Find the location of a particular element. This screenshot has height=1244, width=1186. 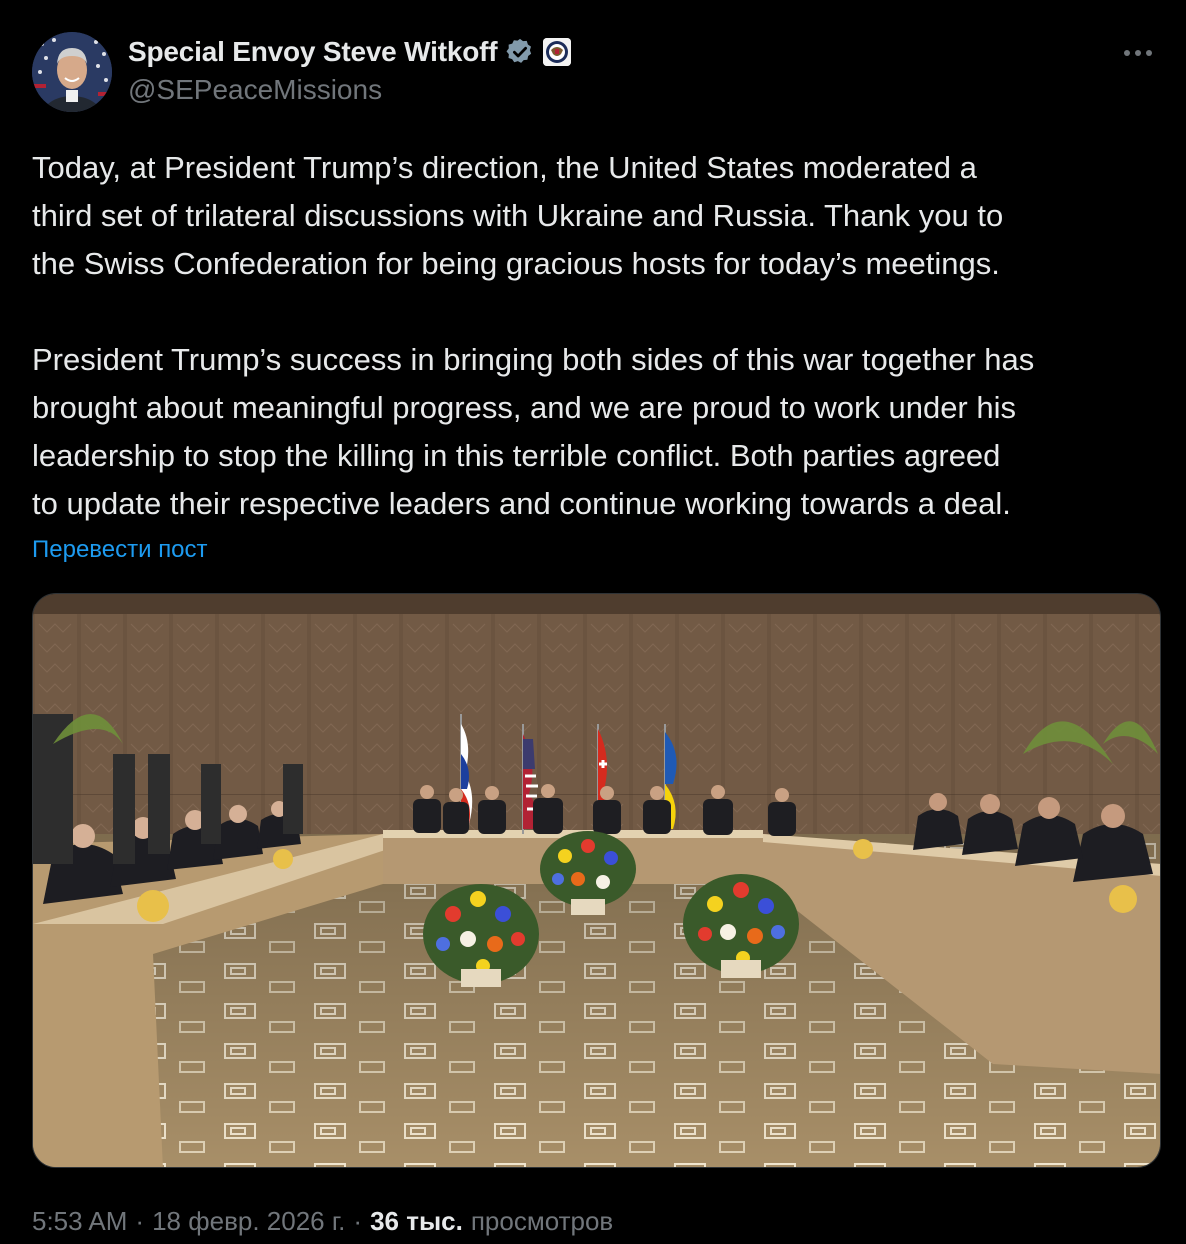

name-row: Special Envoy Steve Witkoff is located at coordinates (350, 52).